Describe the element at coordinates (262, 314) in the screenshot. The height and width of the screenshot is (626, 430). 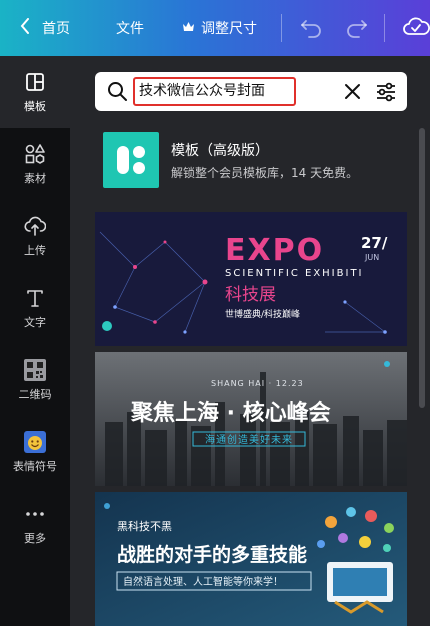
I see `expo-tagline: 世博盛典/科技巅峰` at that location.